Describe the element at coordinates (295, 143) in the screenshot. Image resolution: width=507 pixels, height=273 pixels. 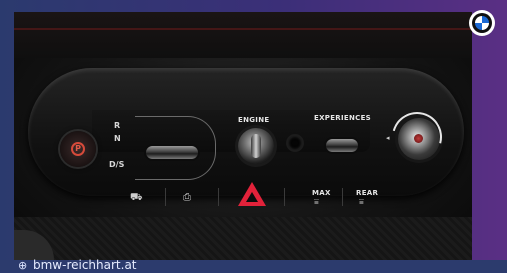
I see `key-recess` at that location.